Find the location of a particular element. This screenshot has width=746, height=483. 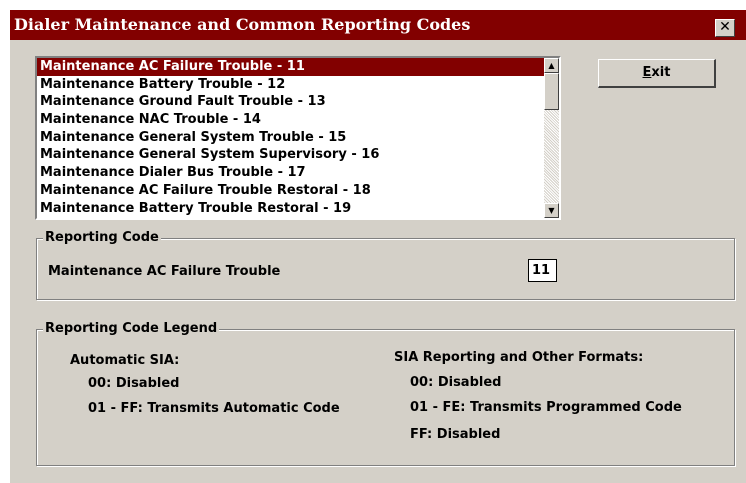

list-item: Maintenance Battery Trouble - 12 is located at coordinates (290, 85).